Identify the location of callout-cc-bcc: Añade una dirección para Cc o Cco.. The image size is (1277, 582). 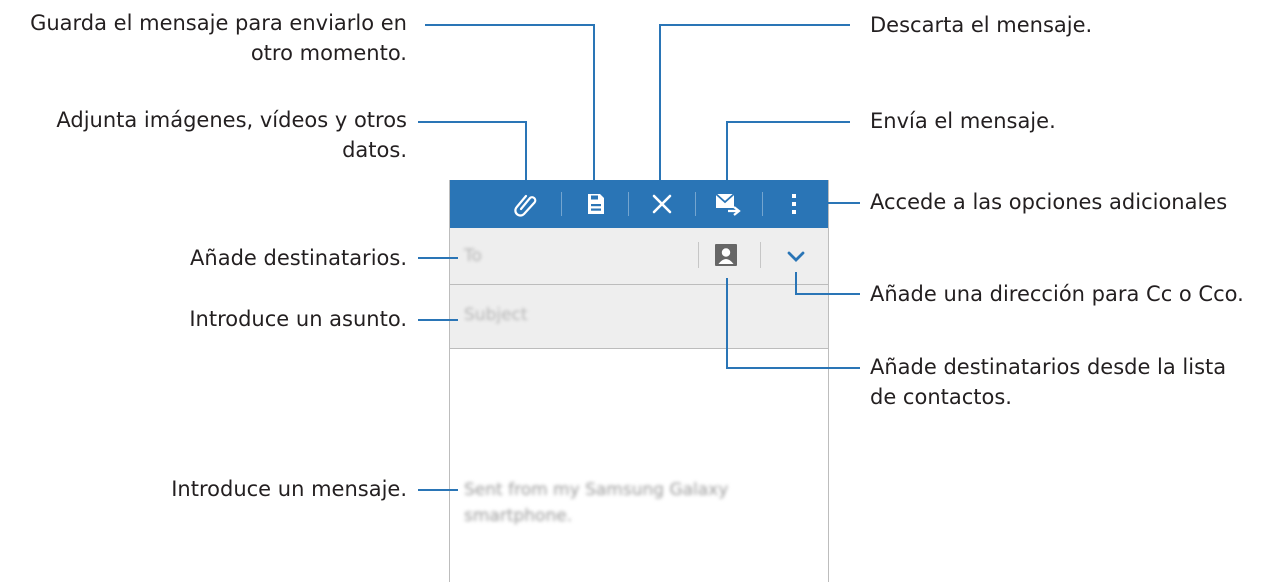
(1057, 294).